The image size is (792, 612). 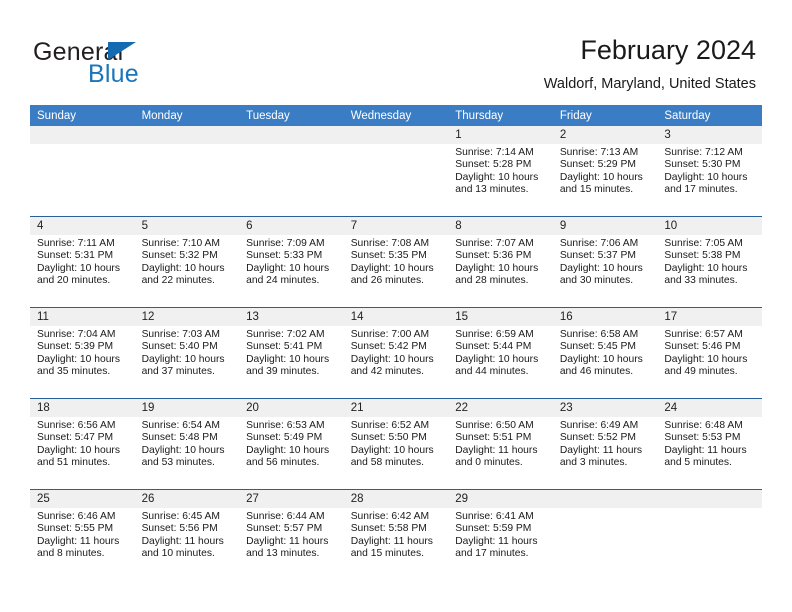 I want to click on sunrise-text: Sunrise: 7:14 AM, so click(x=494, y=152).